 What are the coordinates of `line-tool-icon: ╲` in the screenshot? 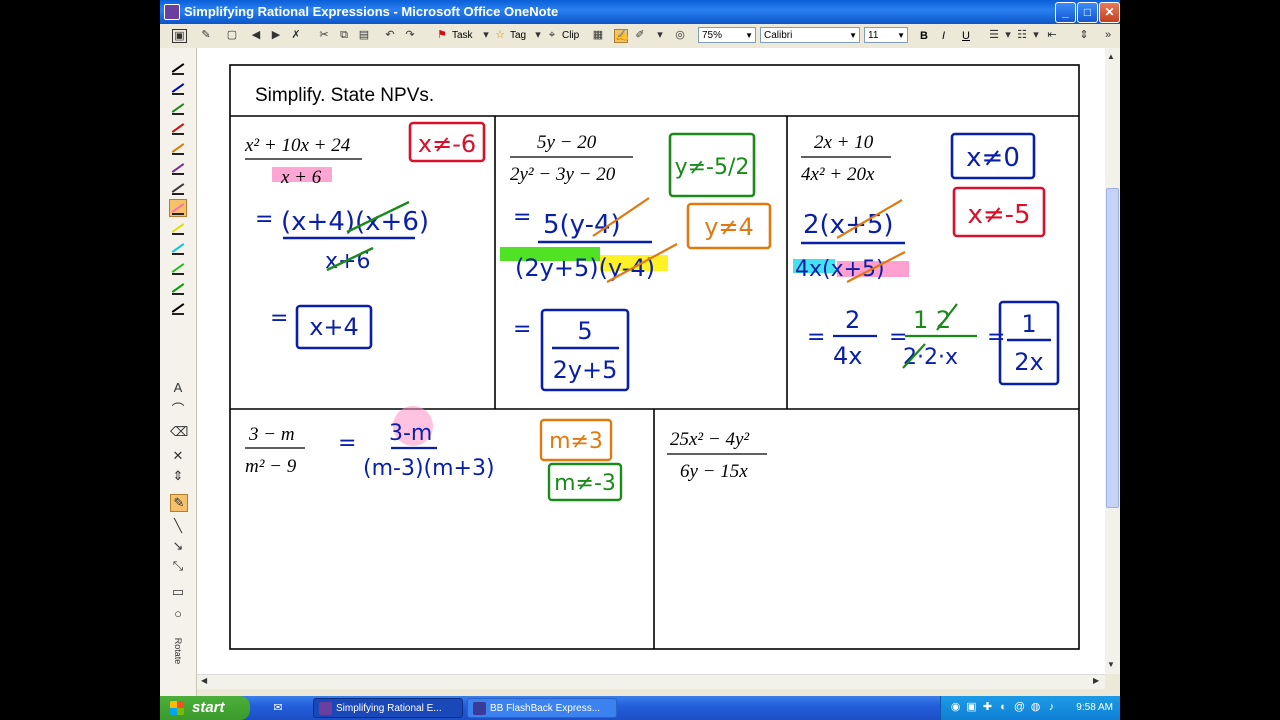 It's located at (178, 526).